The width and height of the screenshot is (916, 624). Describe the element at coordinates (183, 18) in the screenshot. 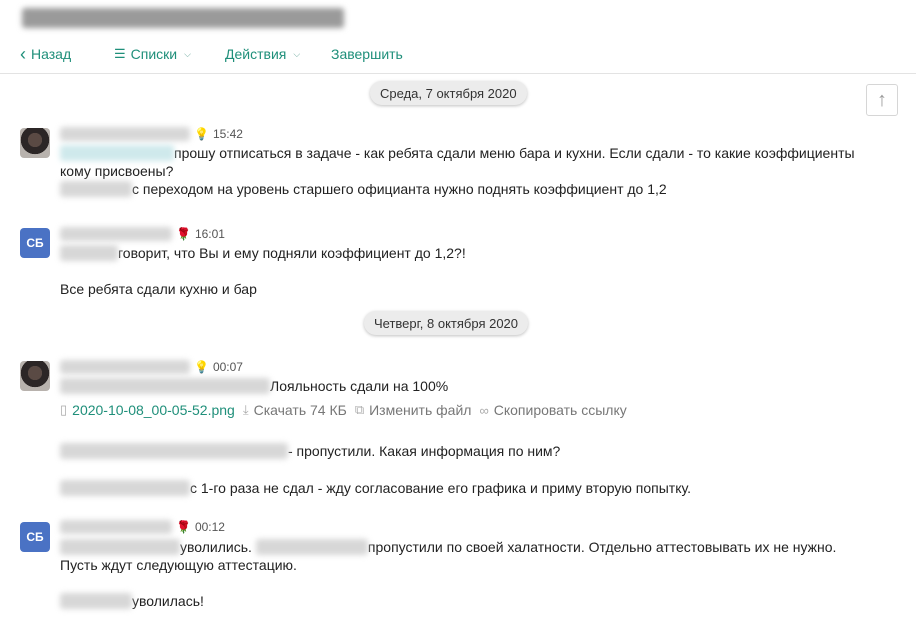

I see `page-title-redacted` at that location.